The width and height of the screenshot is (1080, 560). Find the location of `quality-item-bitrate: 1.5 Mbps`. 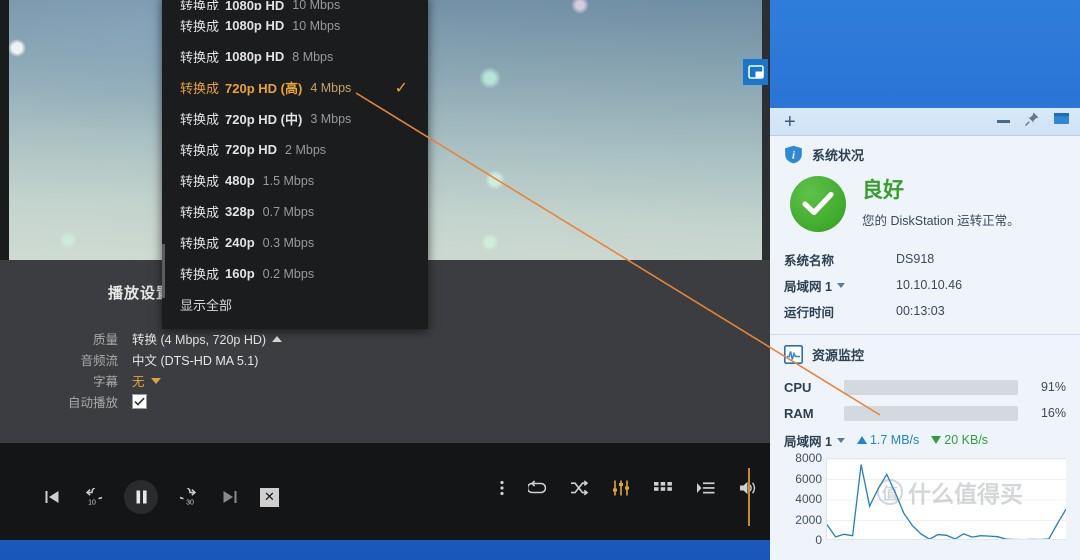

quality-item-bitrate: 1.5 Mbps is located at coordinates (288, 180).